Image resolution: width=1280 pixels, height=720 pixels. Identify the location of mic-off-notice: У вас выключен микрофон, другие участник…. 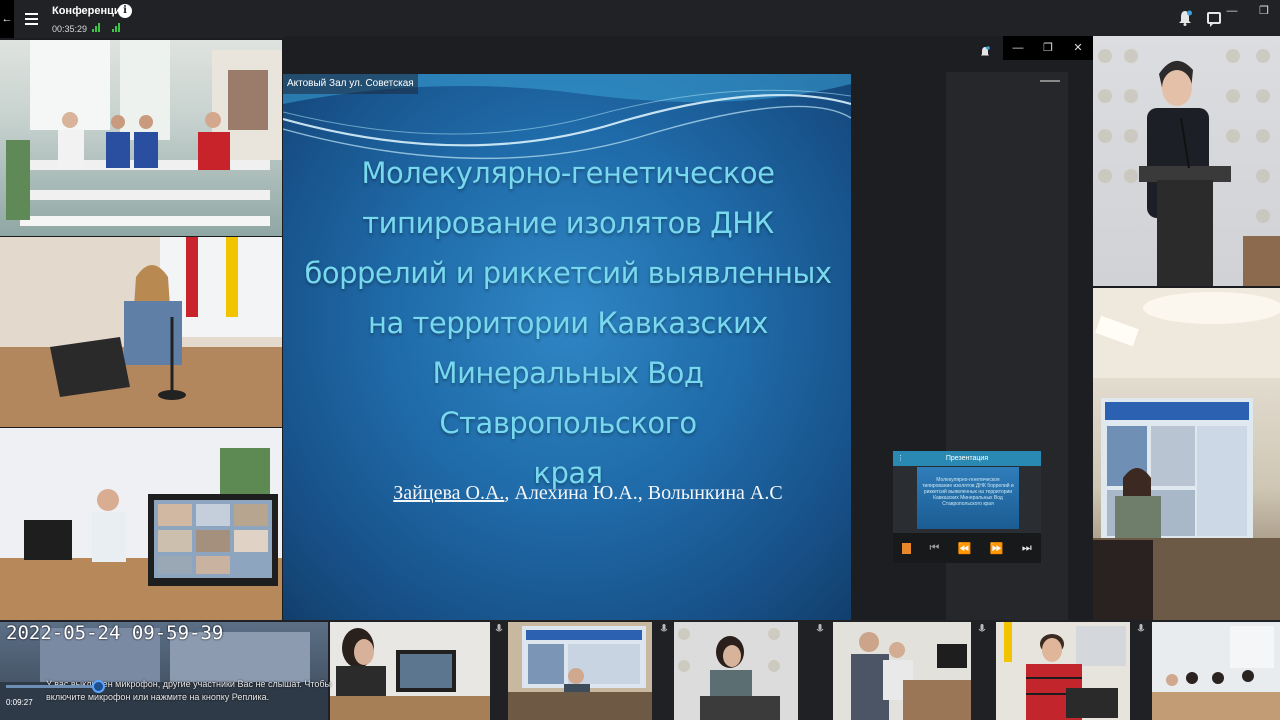
(188, 690).